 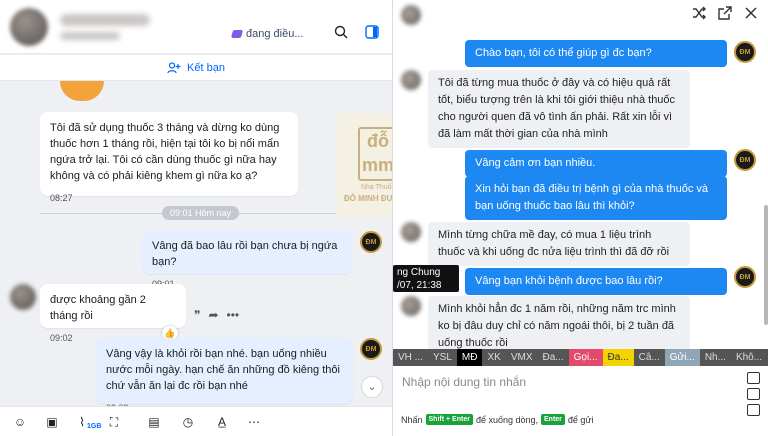 What do you see at coordinates (419, 272) in the screenshot?
I see `tooltip-name: ng Chung` at bounding box center [419, 272].